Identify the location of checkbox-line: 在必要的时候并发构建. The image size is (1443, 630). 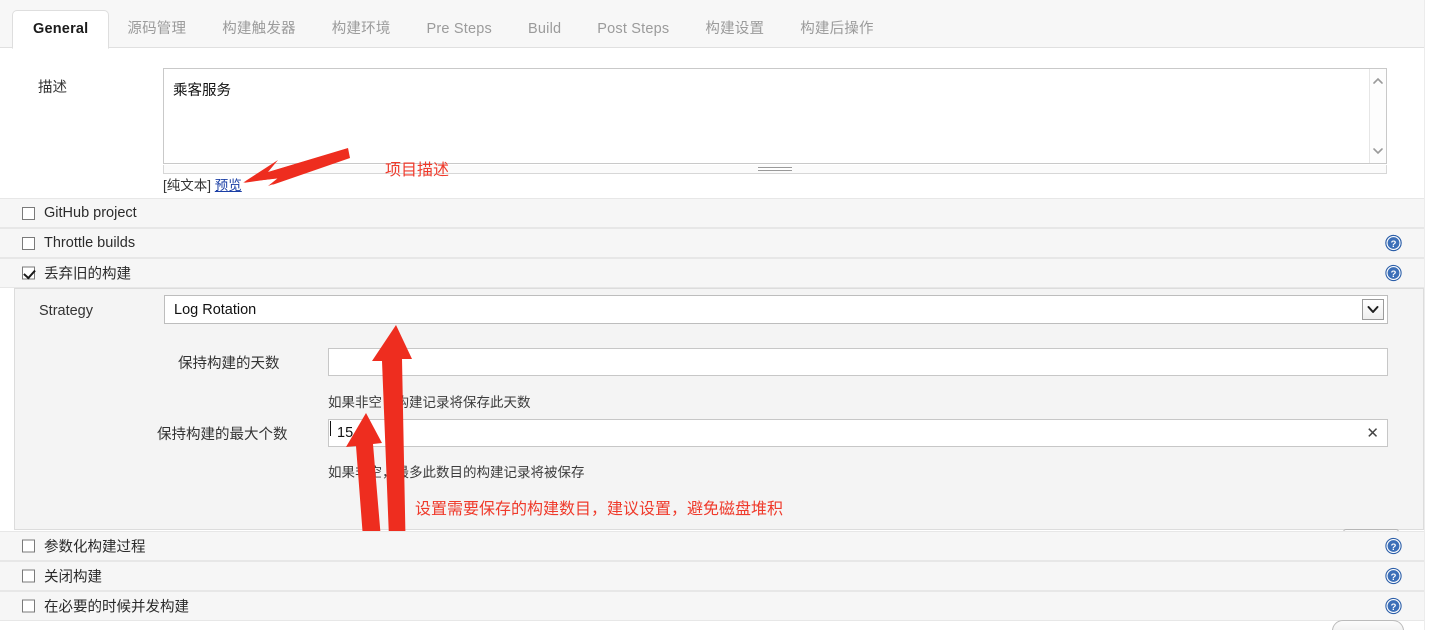
(105, 606).